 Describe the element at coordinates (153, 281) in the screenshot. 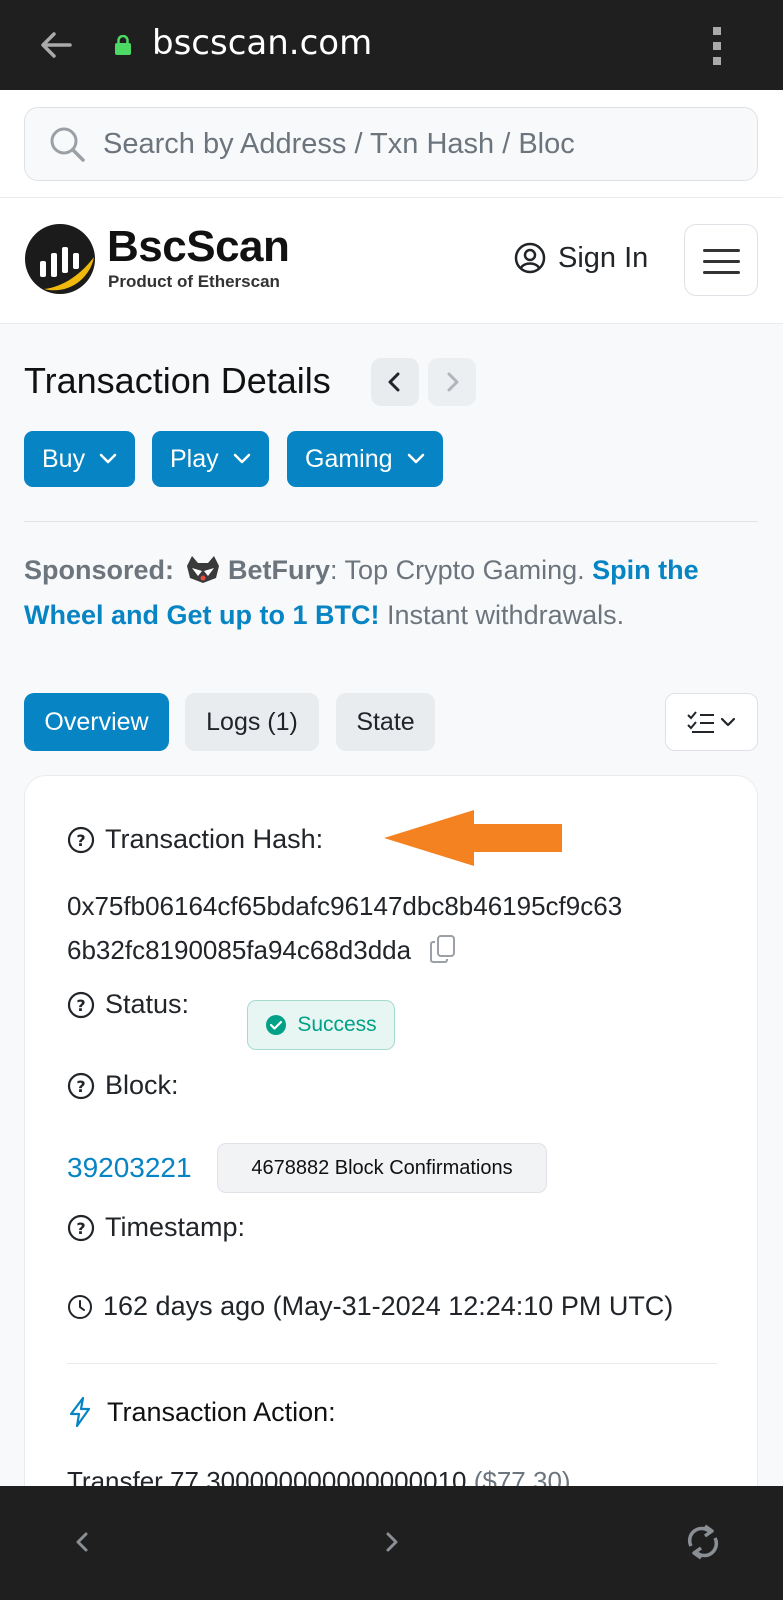

I see `logo-subtitle-prefix: Product of` at that location.